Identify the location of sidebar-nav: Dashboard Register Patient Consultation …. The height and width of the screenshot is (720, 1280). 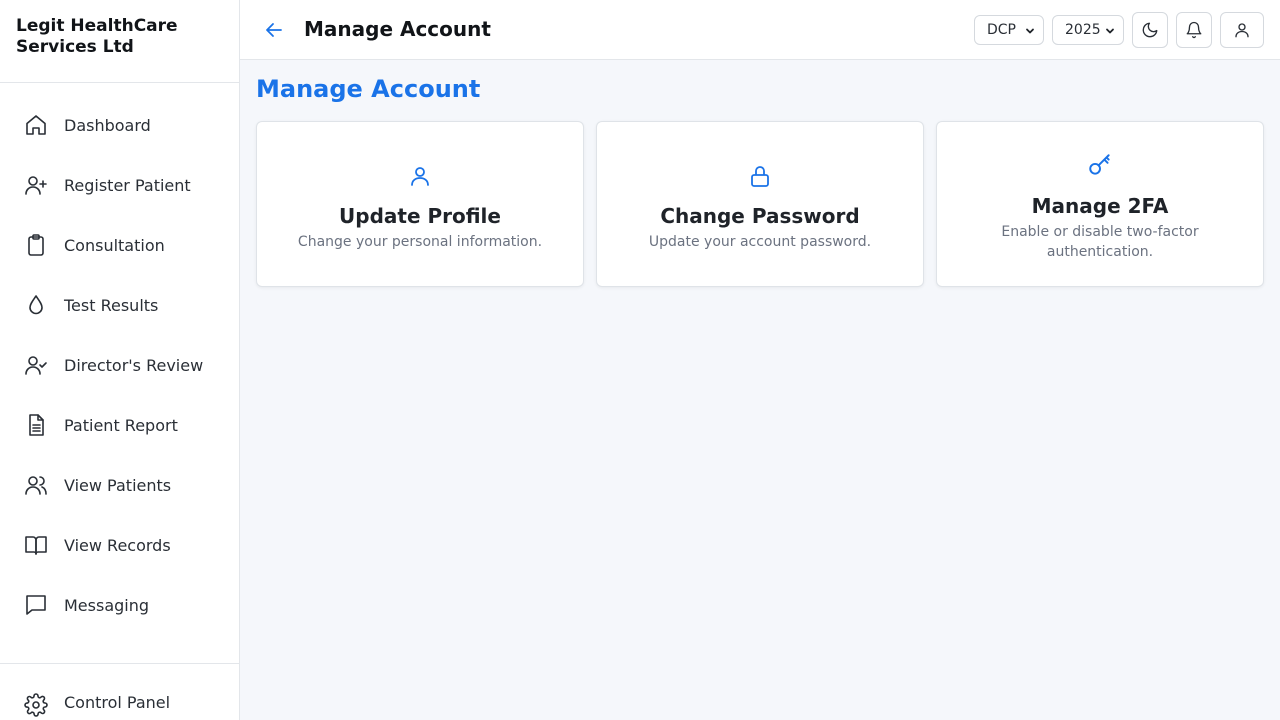
(119, 359).